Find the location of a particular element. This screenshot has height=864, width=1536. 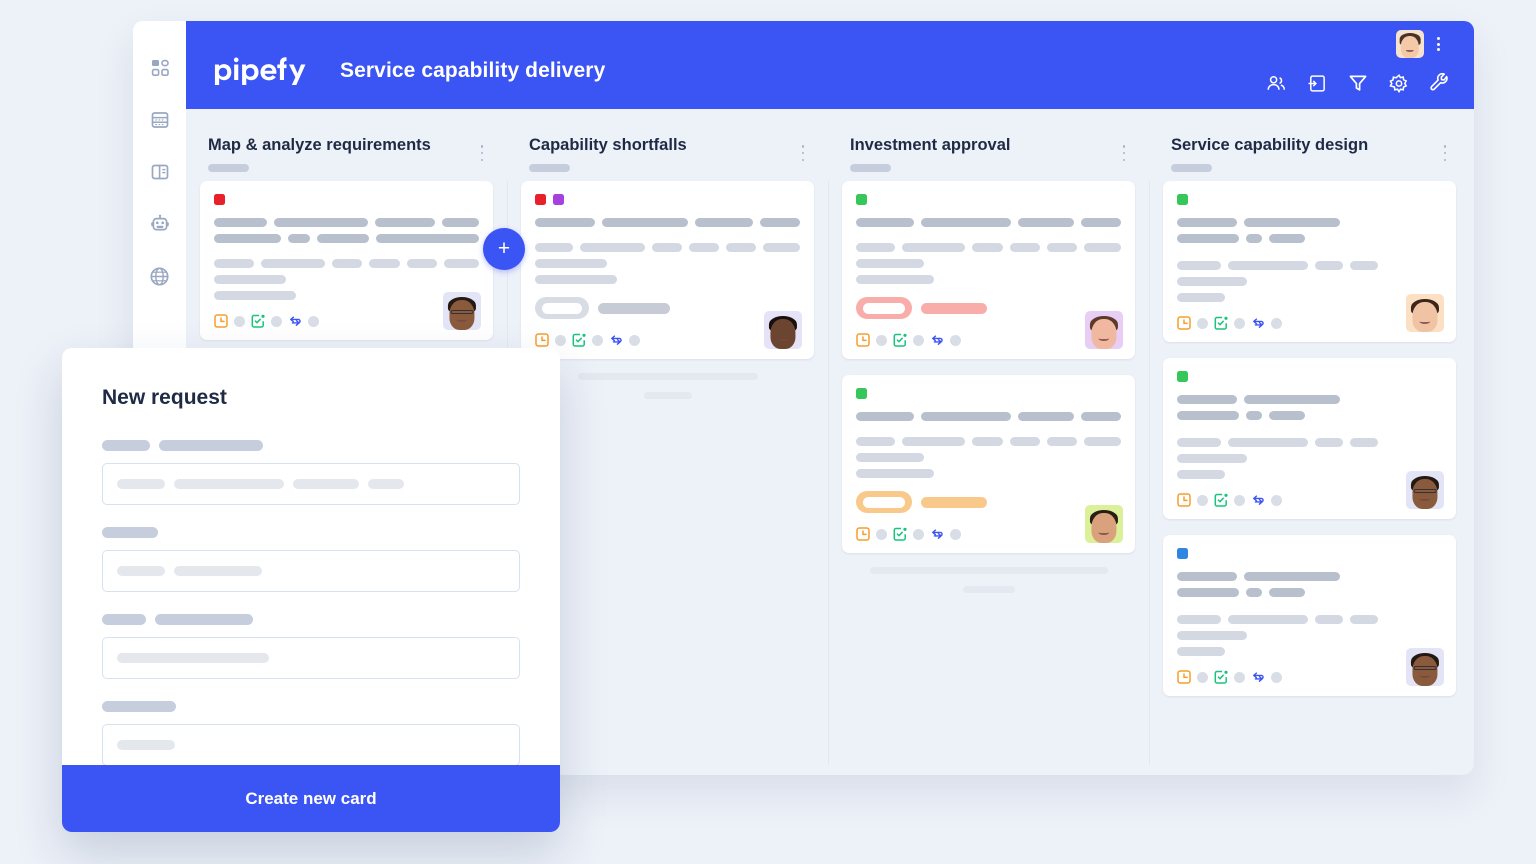

sidebar-item-database is located at coordinates (160, 120).